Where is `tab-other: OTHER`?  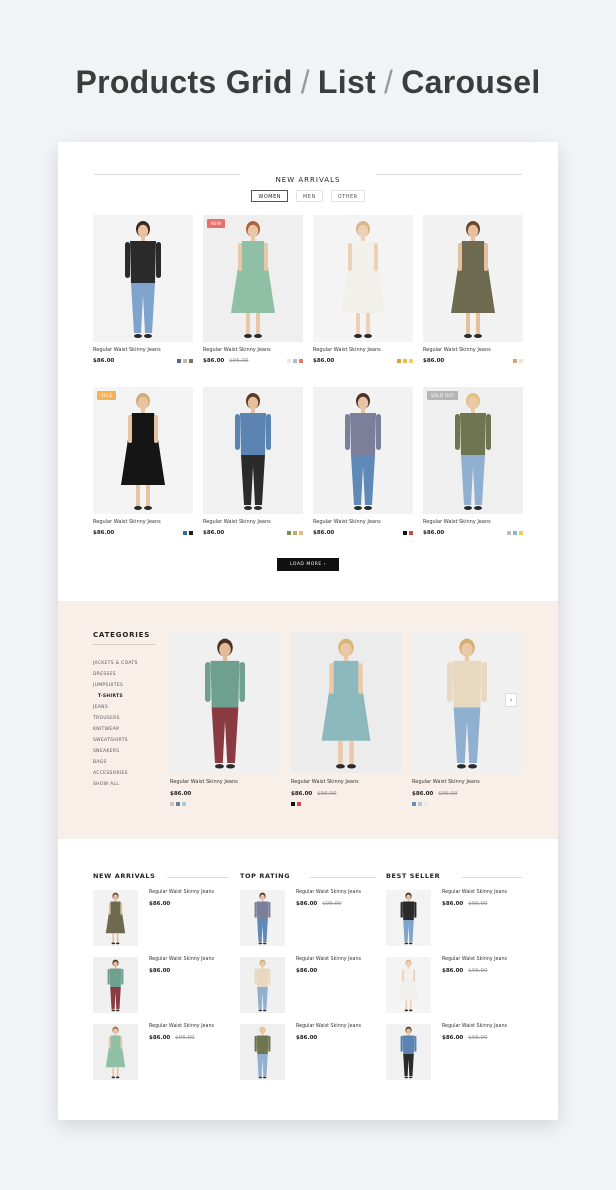 tab-other: OTHER is located at coordinates (347, 196).